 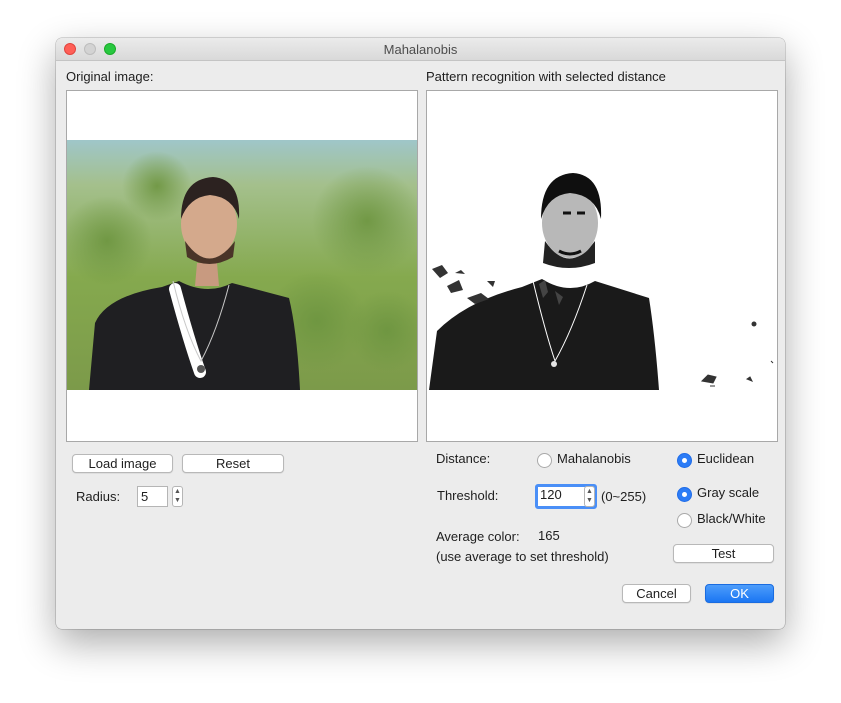 I want to click on threshold-range-label: (0~255), so click(x=624, y=496).